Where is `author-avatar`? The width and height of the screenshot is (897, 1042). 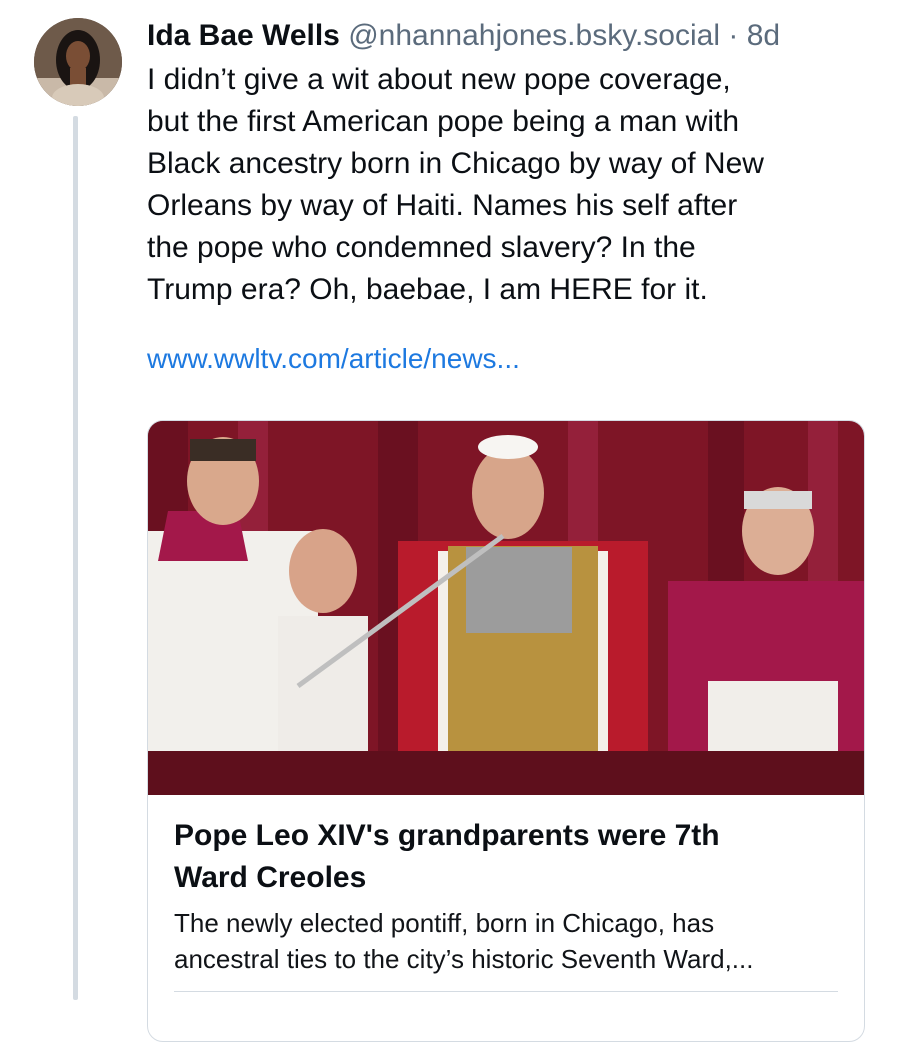
author-avatar is located at coordinates (78, 62).